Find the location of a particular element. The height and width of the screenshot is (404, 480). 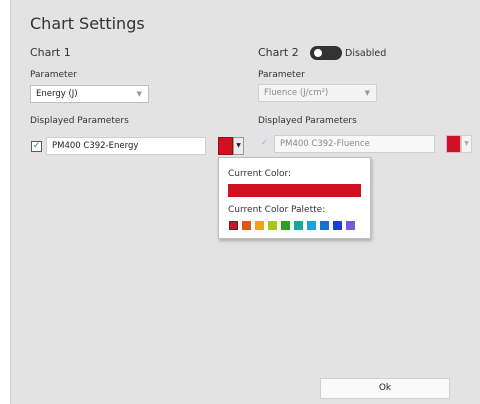

chart2-parameter-select: Fluence (J/cm²) ▼ is located at coordinates (317, 93).